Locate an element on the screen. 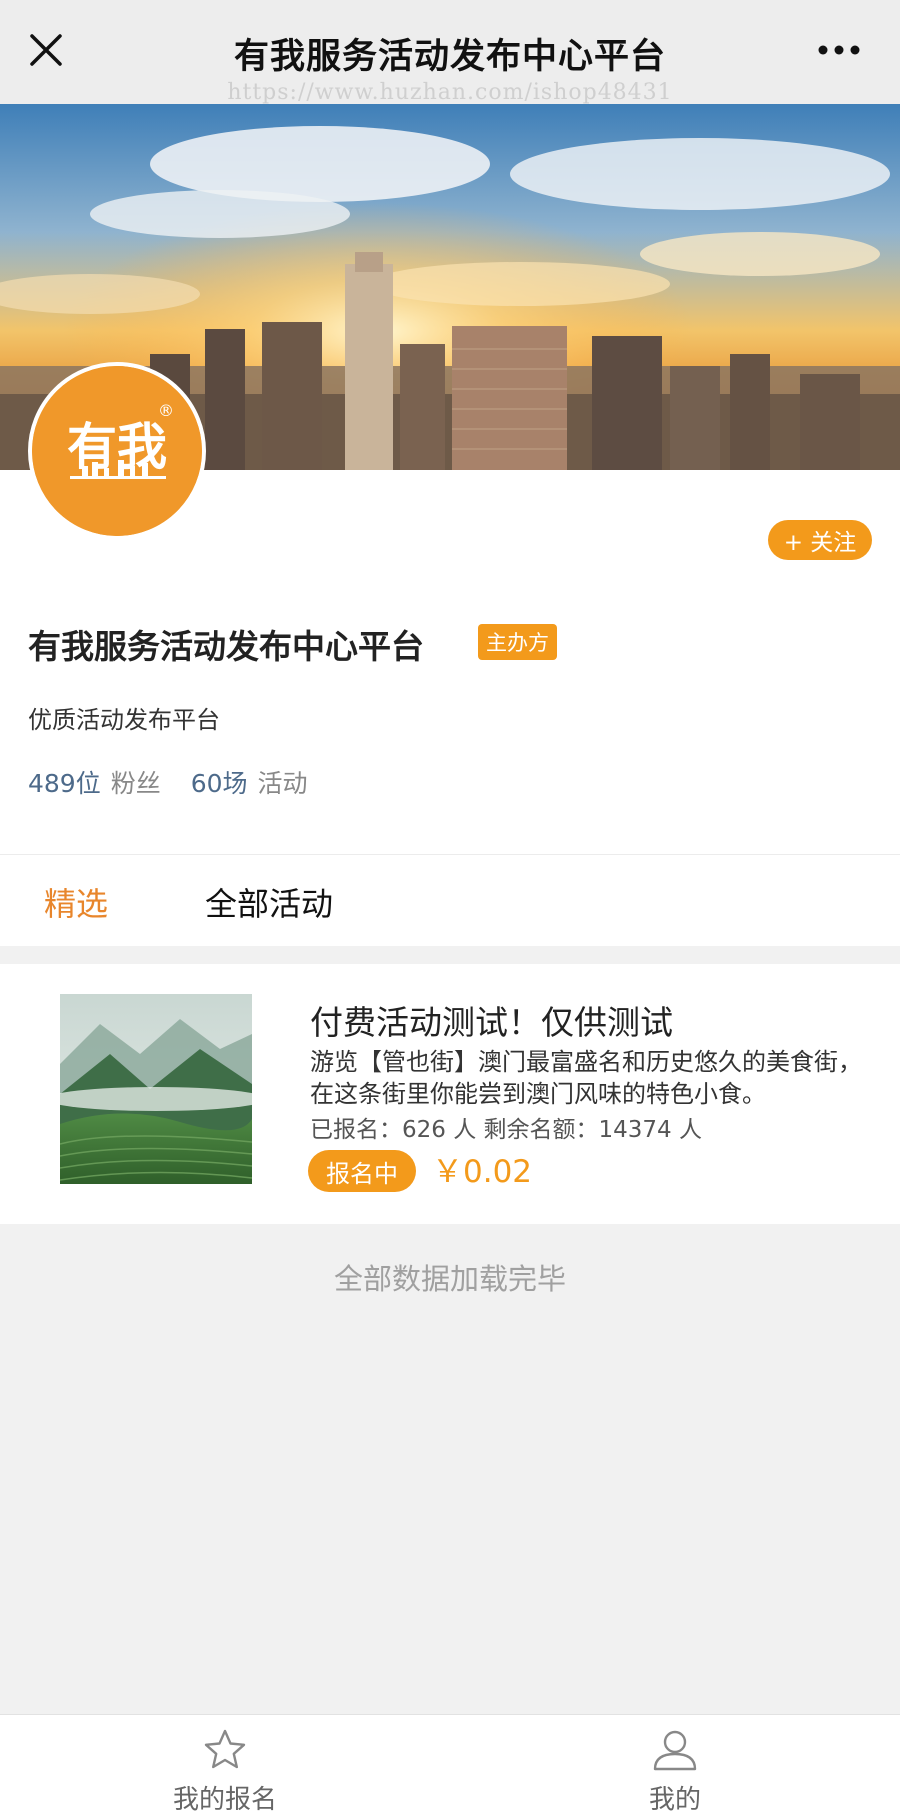 The image size is (900, 1820). tabbar-my-registrations: 我的报名 is located at coordinates (225, 1767).